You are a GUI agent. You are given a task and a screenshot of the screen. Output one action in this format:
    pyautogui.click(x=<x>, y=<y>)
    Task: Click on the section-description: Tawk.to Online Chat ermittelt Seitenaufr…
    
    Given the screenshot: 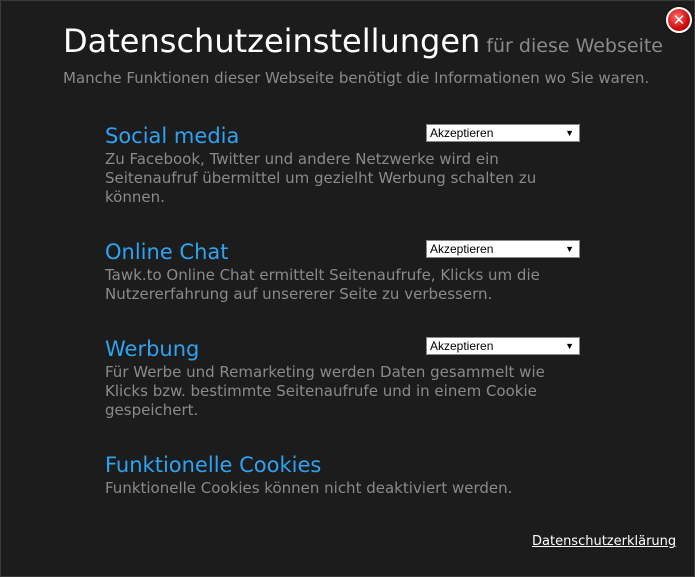 What is the action you would take?
    pyautogui.click(x=322, y=284)
    